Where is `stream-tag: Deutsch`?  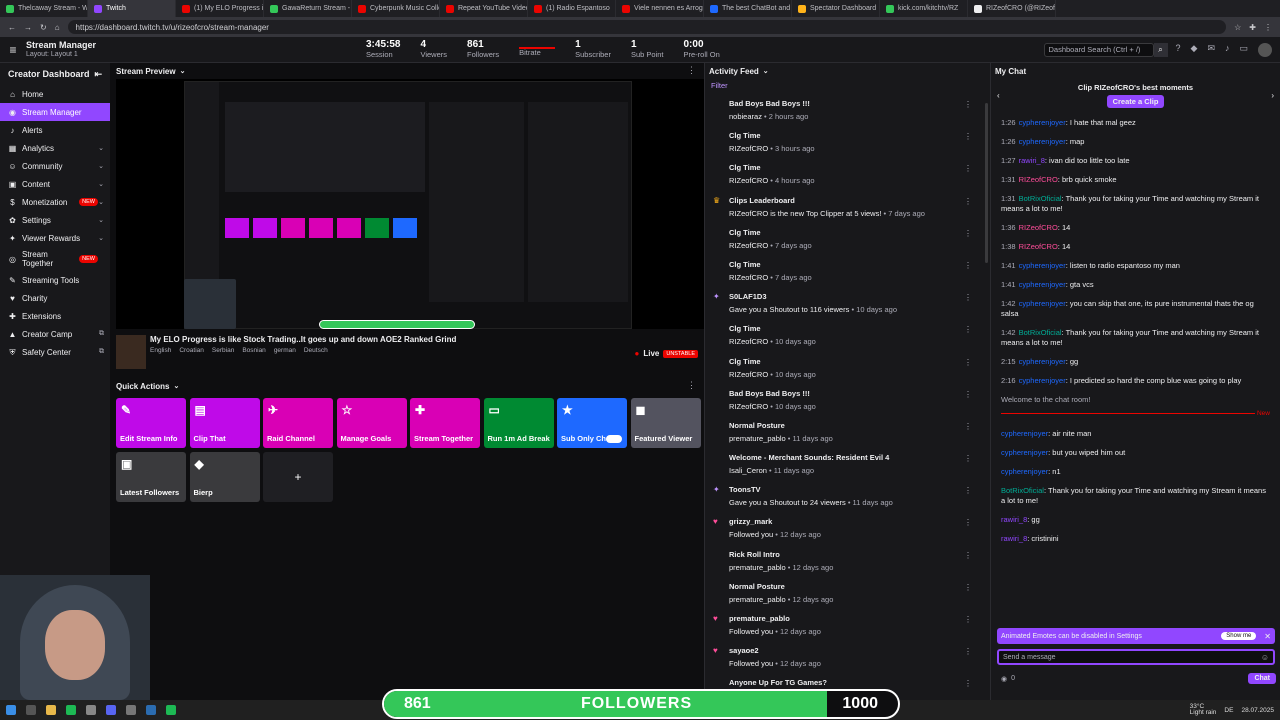
stream-tag: Deutsch is located at coordinates (316, 350).